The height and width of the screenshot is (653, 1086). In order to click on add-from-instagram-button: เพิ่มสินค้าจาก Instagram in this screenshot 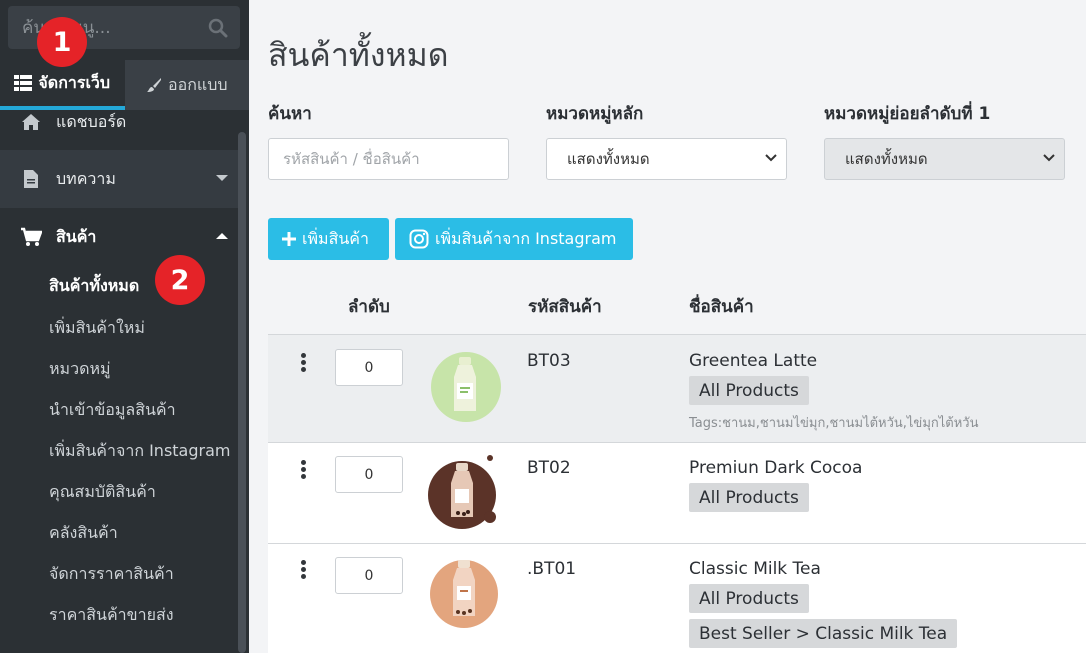, I will do `click(514, 239)`.